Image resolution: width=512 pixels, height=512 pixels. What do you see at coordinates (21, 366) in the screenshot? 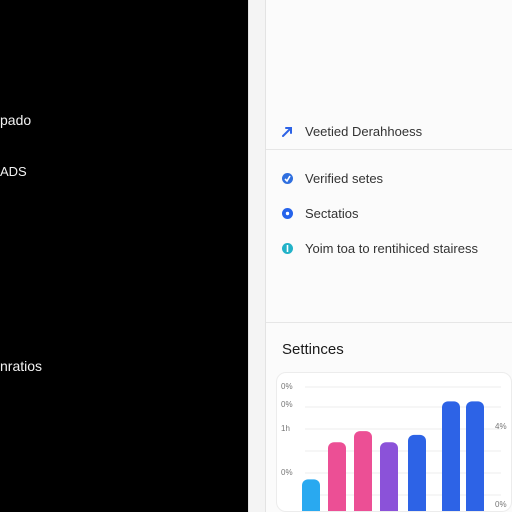
I see `left-label-3: nratios` at bounding box center [21, 366].